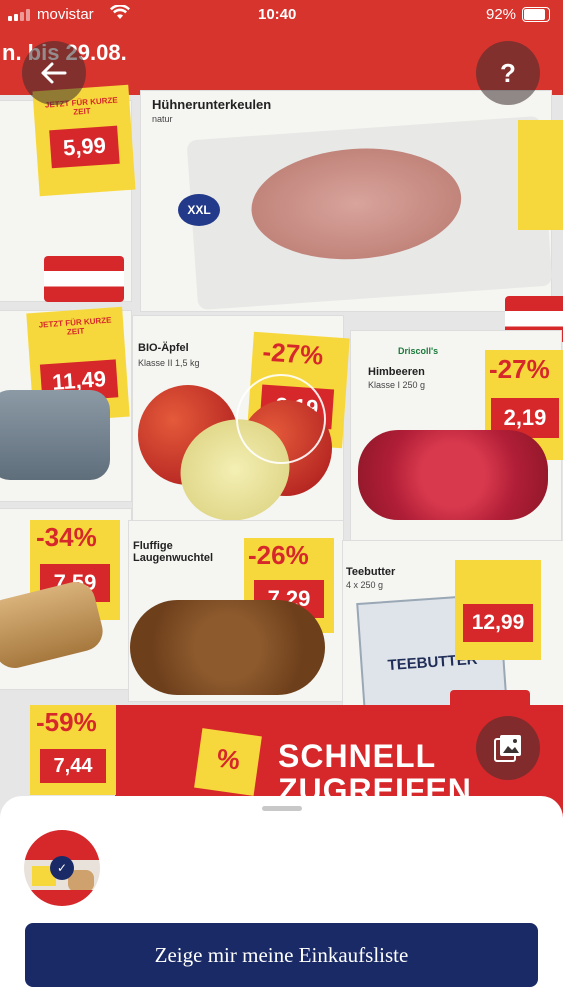  Describe the element at coordinates (453, 475) in the screenshot. I see `raspberries-image` at that location.